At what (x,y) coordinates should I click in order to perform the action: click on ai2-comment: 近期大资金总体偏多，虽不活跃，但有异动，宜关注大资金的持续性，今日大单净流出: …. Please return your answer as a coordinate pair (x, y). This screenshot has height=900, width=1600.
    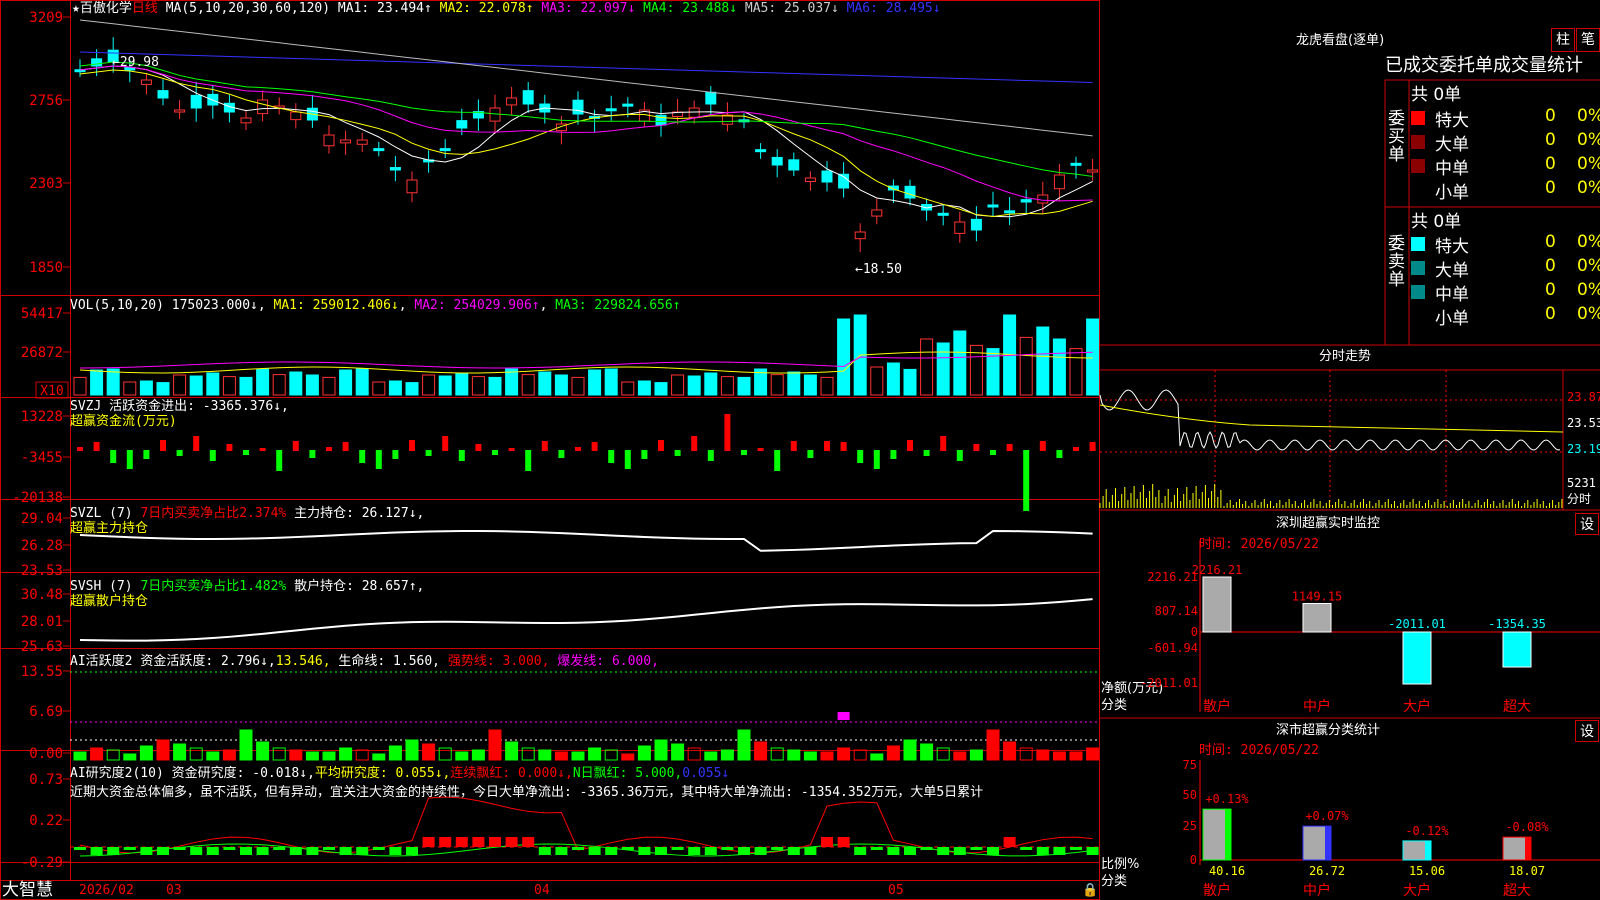
    Looking at the image, I should click on (527, 792).